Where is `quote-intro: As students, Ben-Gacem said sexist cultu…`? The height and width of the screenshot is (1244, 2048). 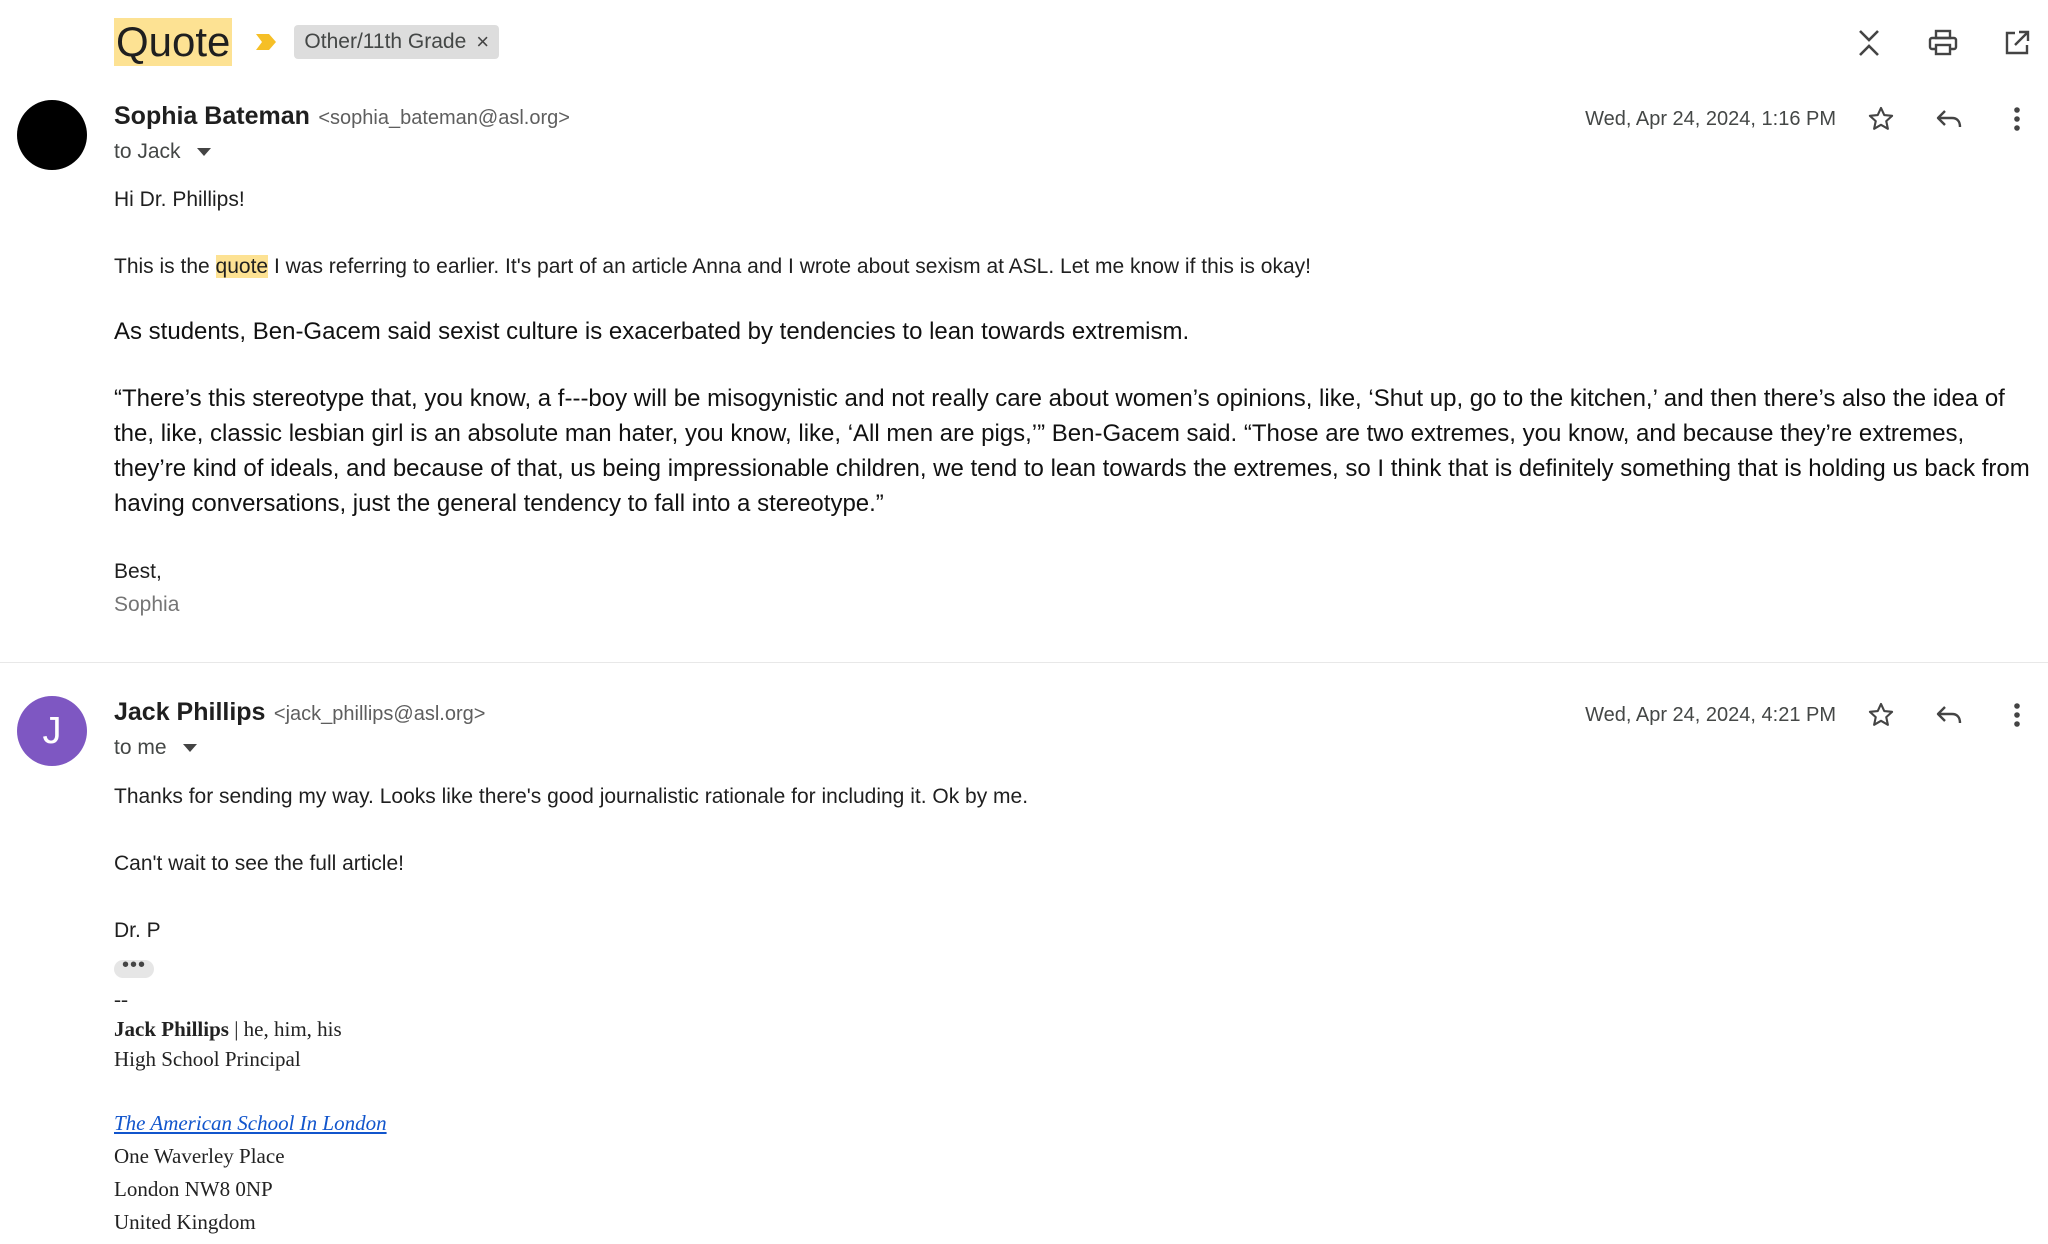
quote-intro: As students, Ben-Gacem said sexist cultu… is located at coordinates (652, 331).